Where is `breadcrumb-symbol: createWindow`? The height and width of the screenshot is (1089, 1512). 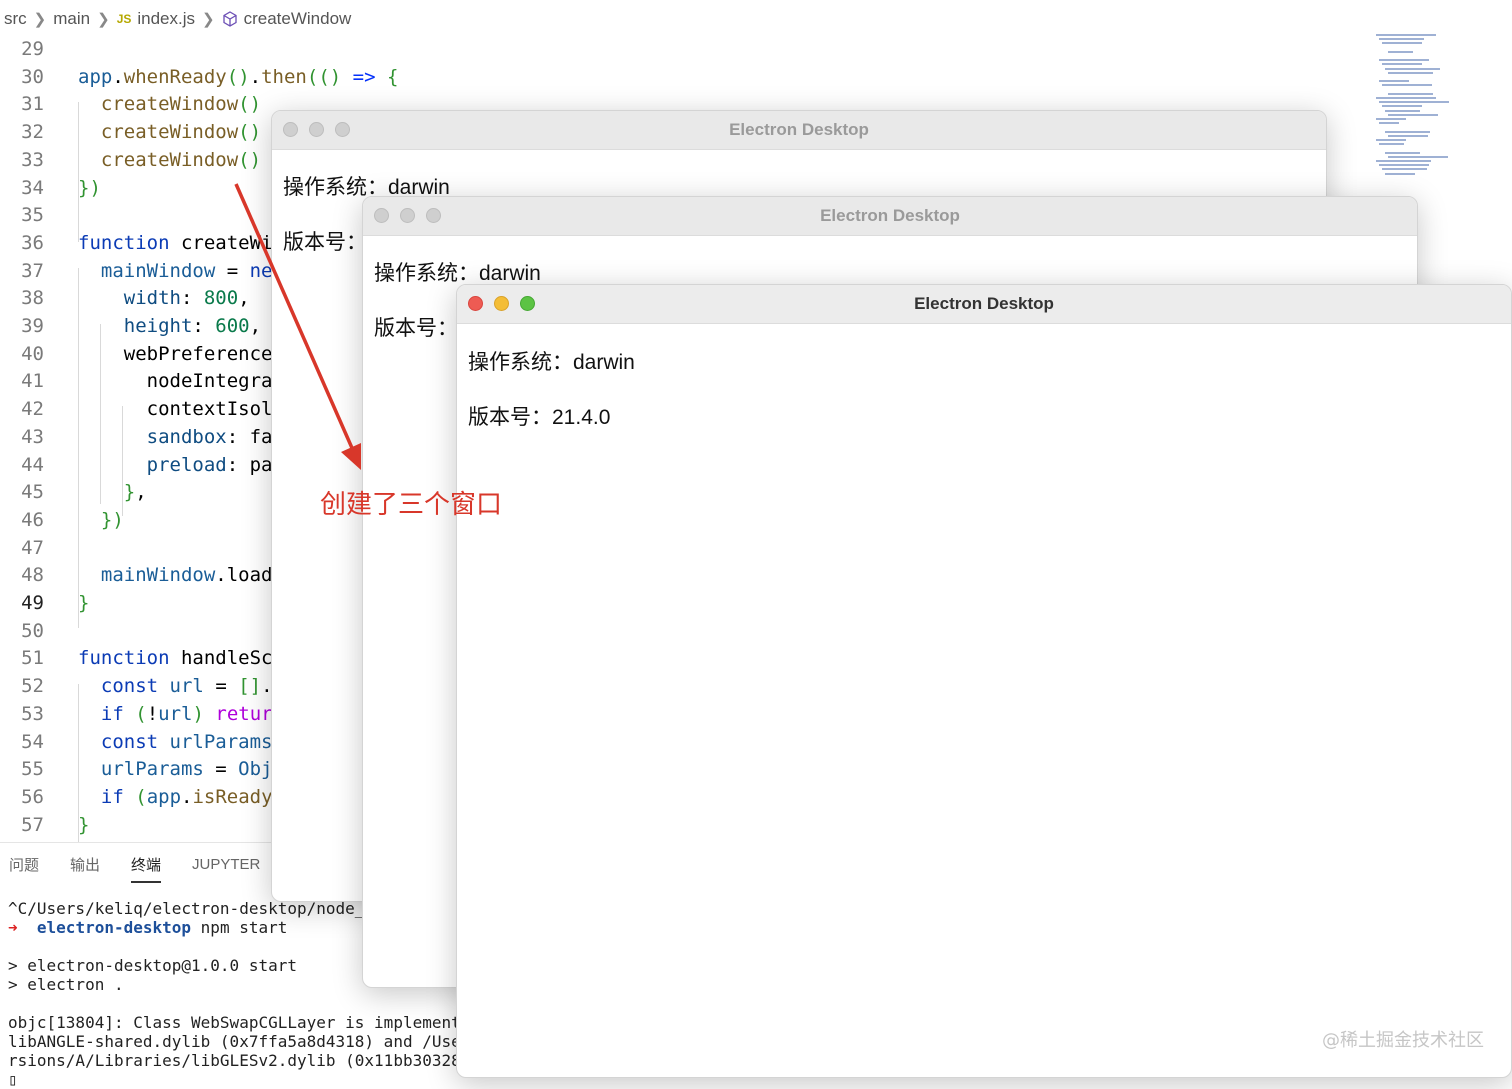
breadcrumb-symbol: createWindow is located at coordinates (298, 19).